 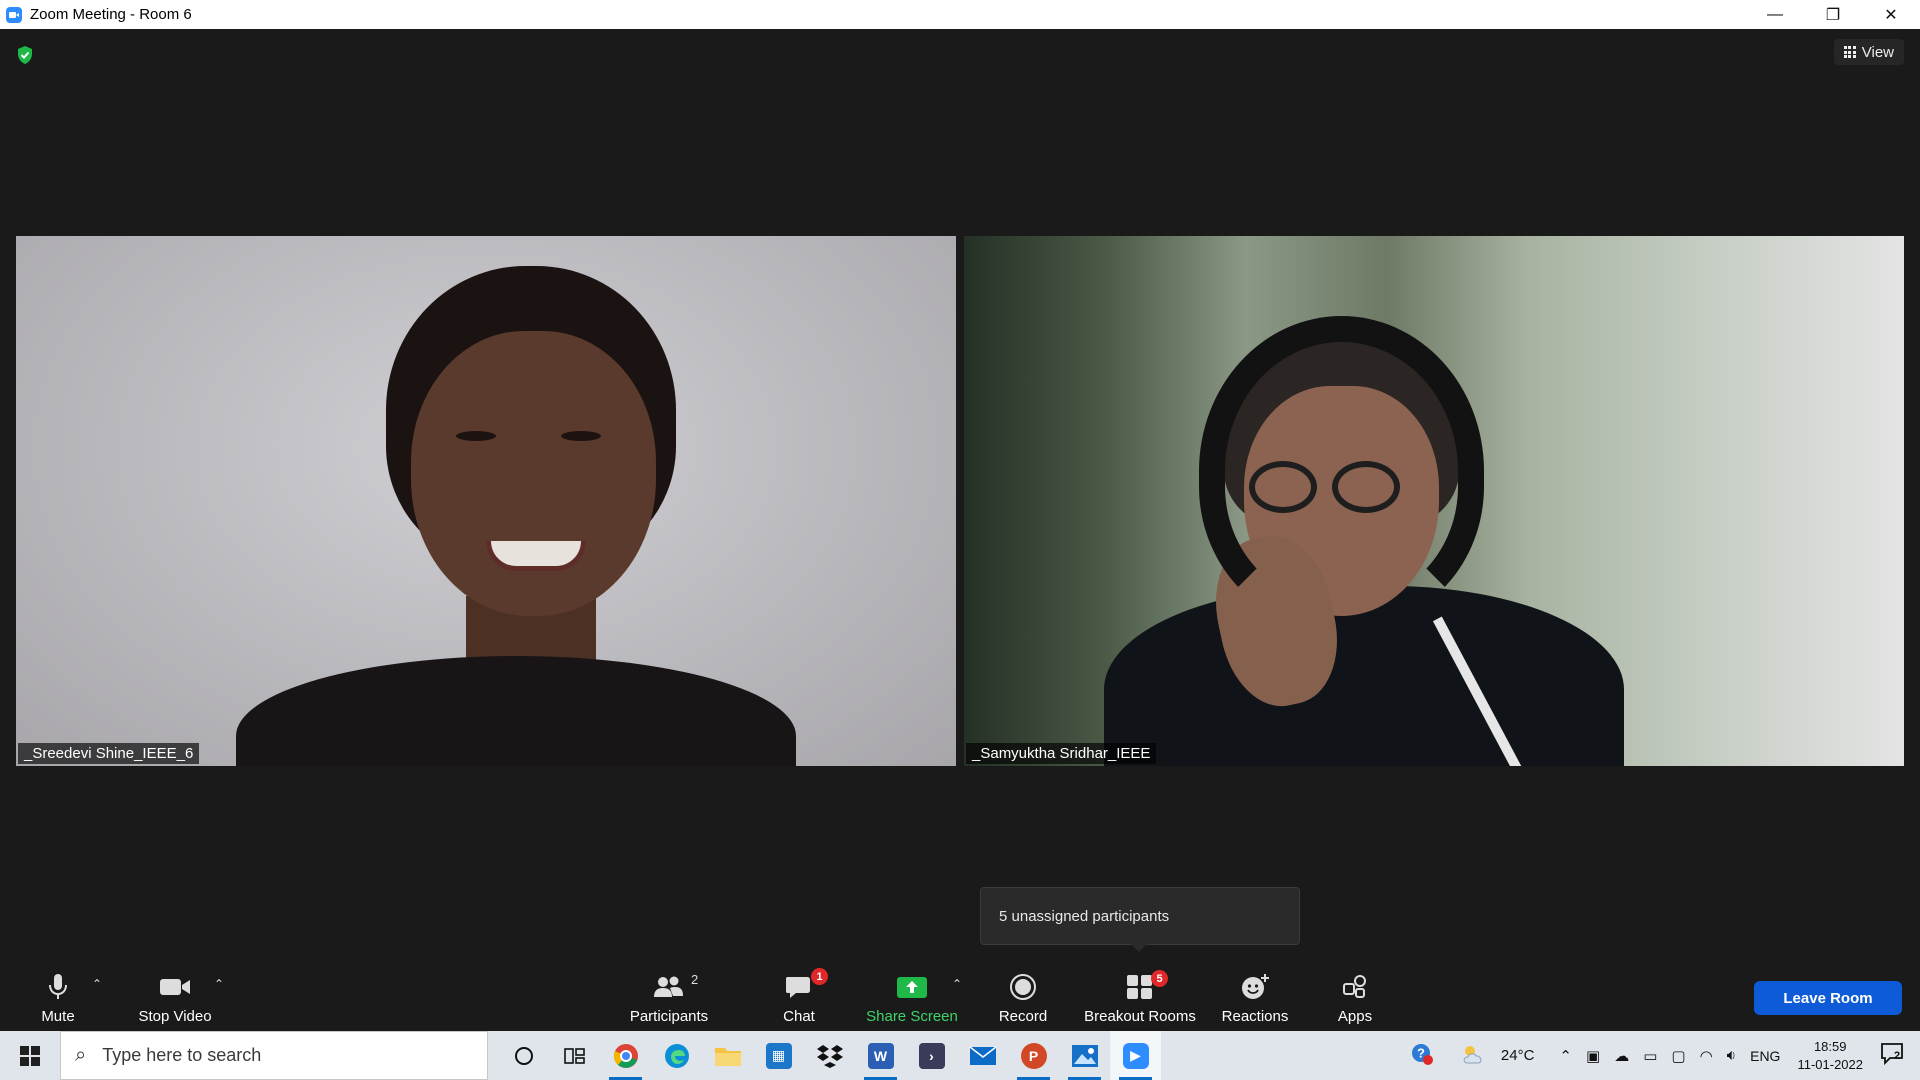 I want to click on meet-now-icon: ▣, so click(x=1593, y=1056).